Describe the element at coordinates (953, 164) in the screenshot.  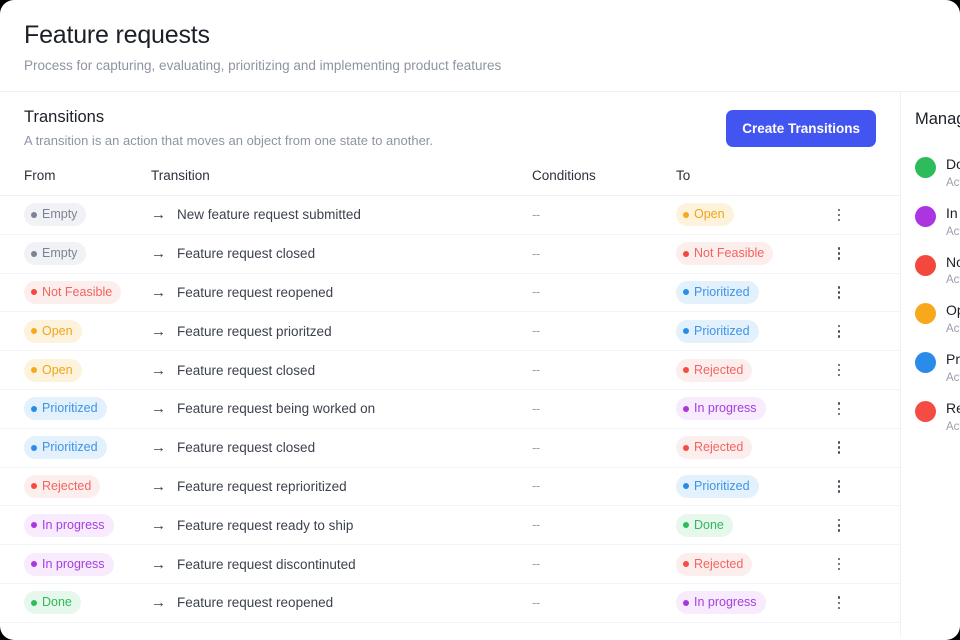
I see `state-name: Done` at that location.